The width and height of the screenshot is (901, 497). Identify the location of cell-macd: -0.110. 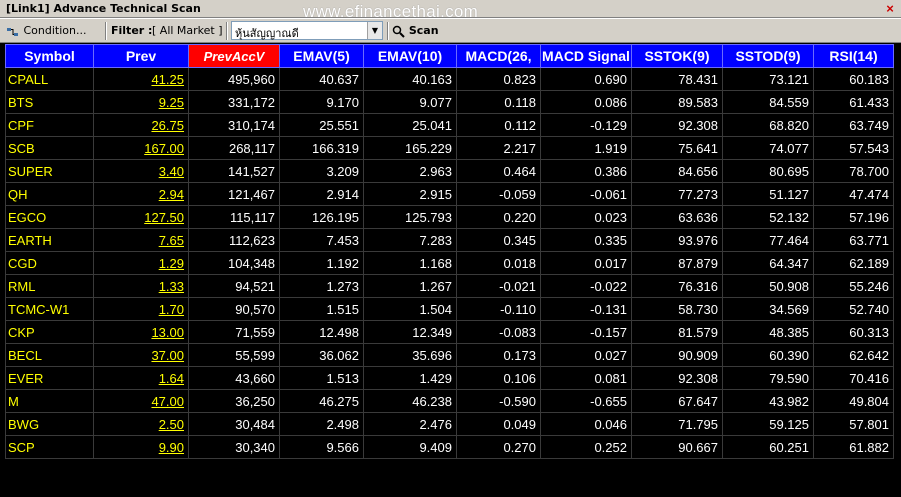
(498, 309).